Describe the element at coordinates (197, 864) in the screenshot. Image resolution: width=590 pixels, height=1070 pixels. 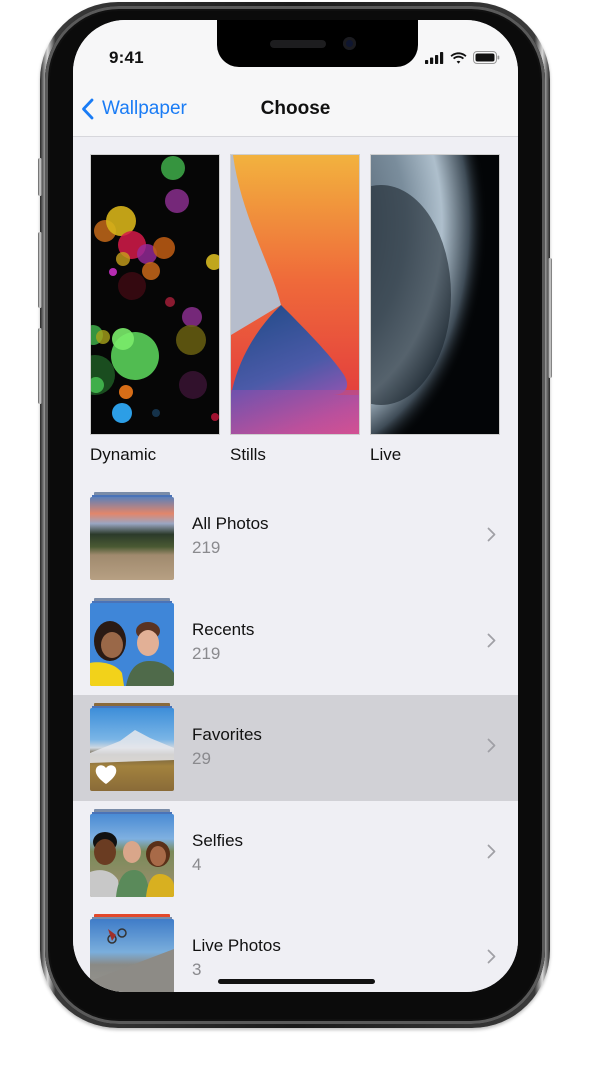
I see `album-count: 4` at that location.